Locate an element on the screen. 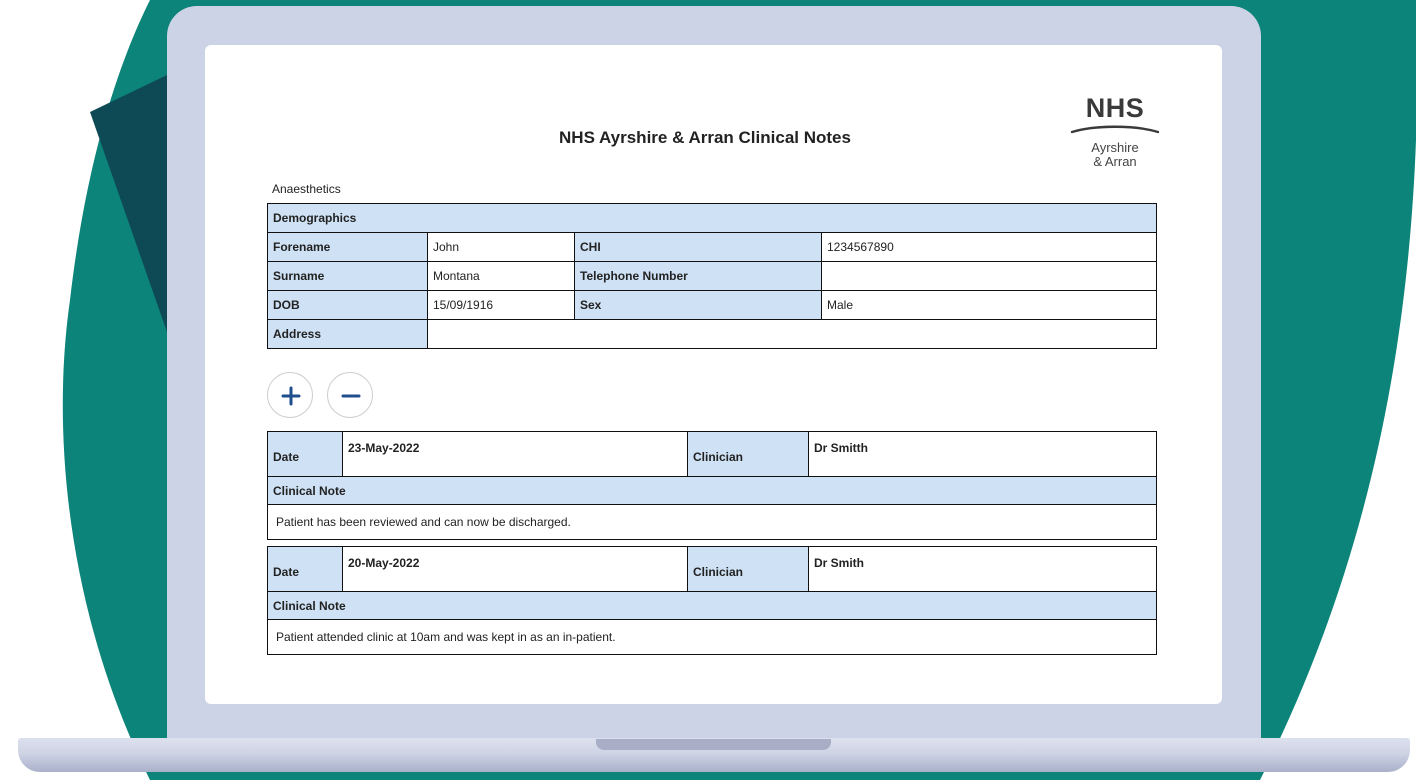  plus-icon is located at coordinates (291, 396).